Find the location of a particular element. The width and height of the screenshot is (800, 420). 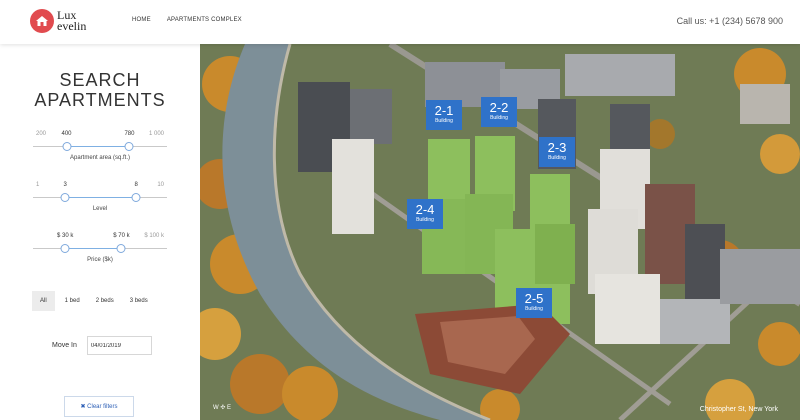

area-from-value: 400 is located at coordinates (66, 134).